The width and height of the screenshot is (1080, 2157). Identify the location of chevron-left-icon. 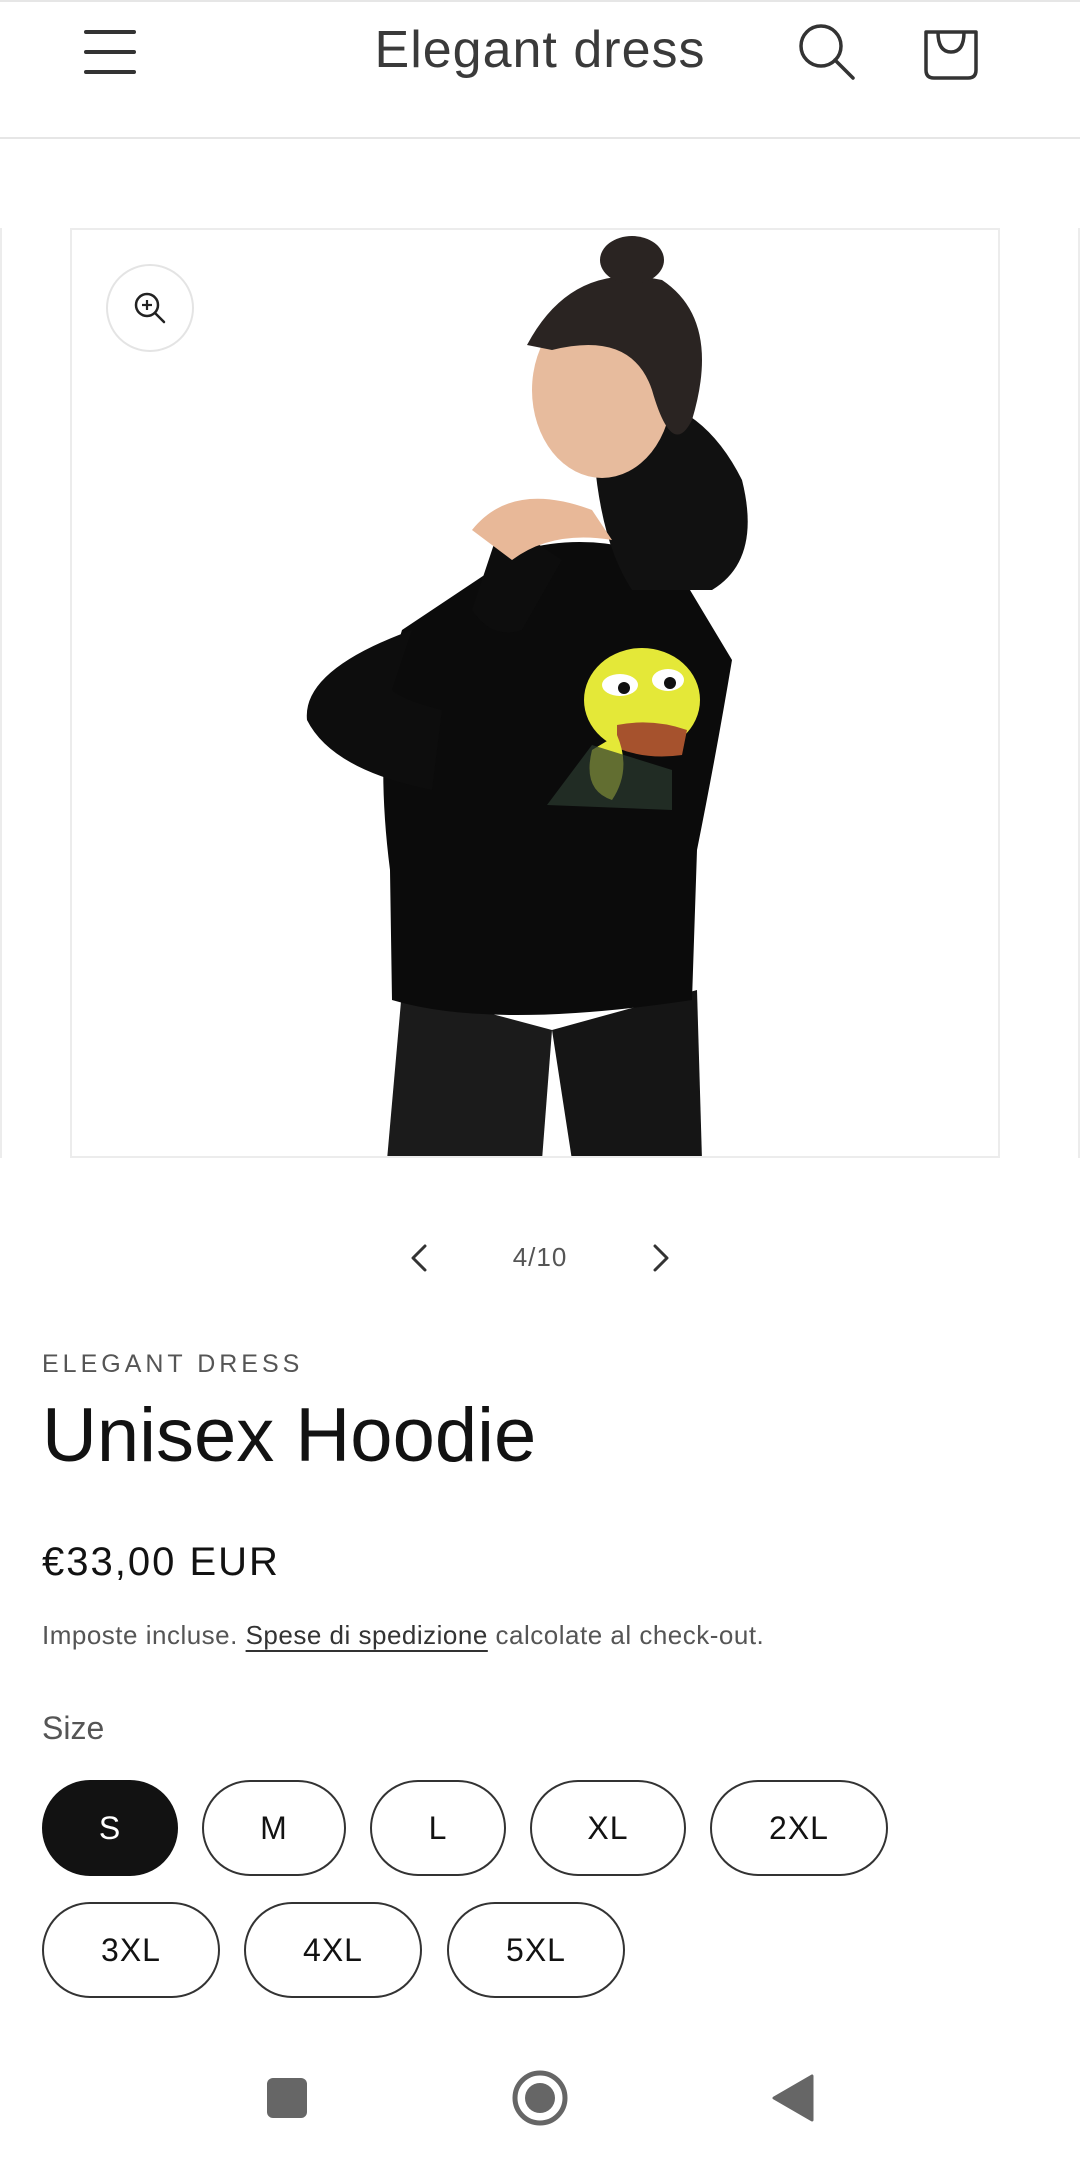
(420, 1258).